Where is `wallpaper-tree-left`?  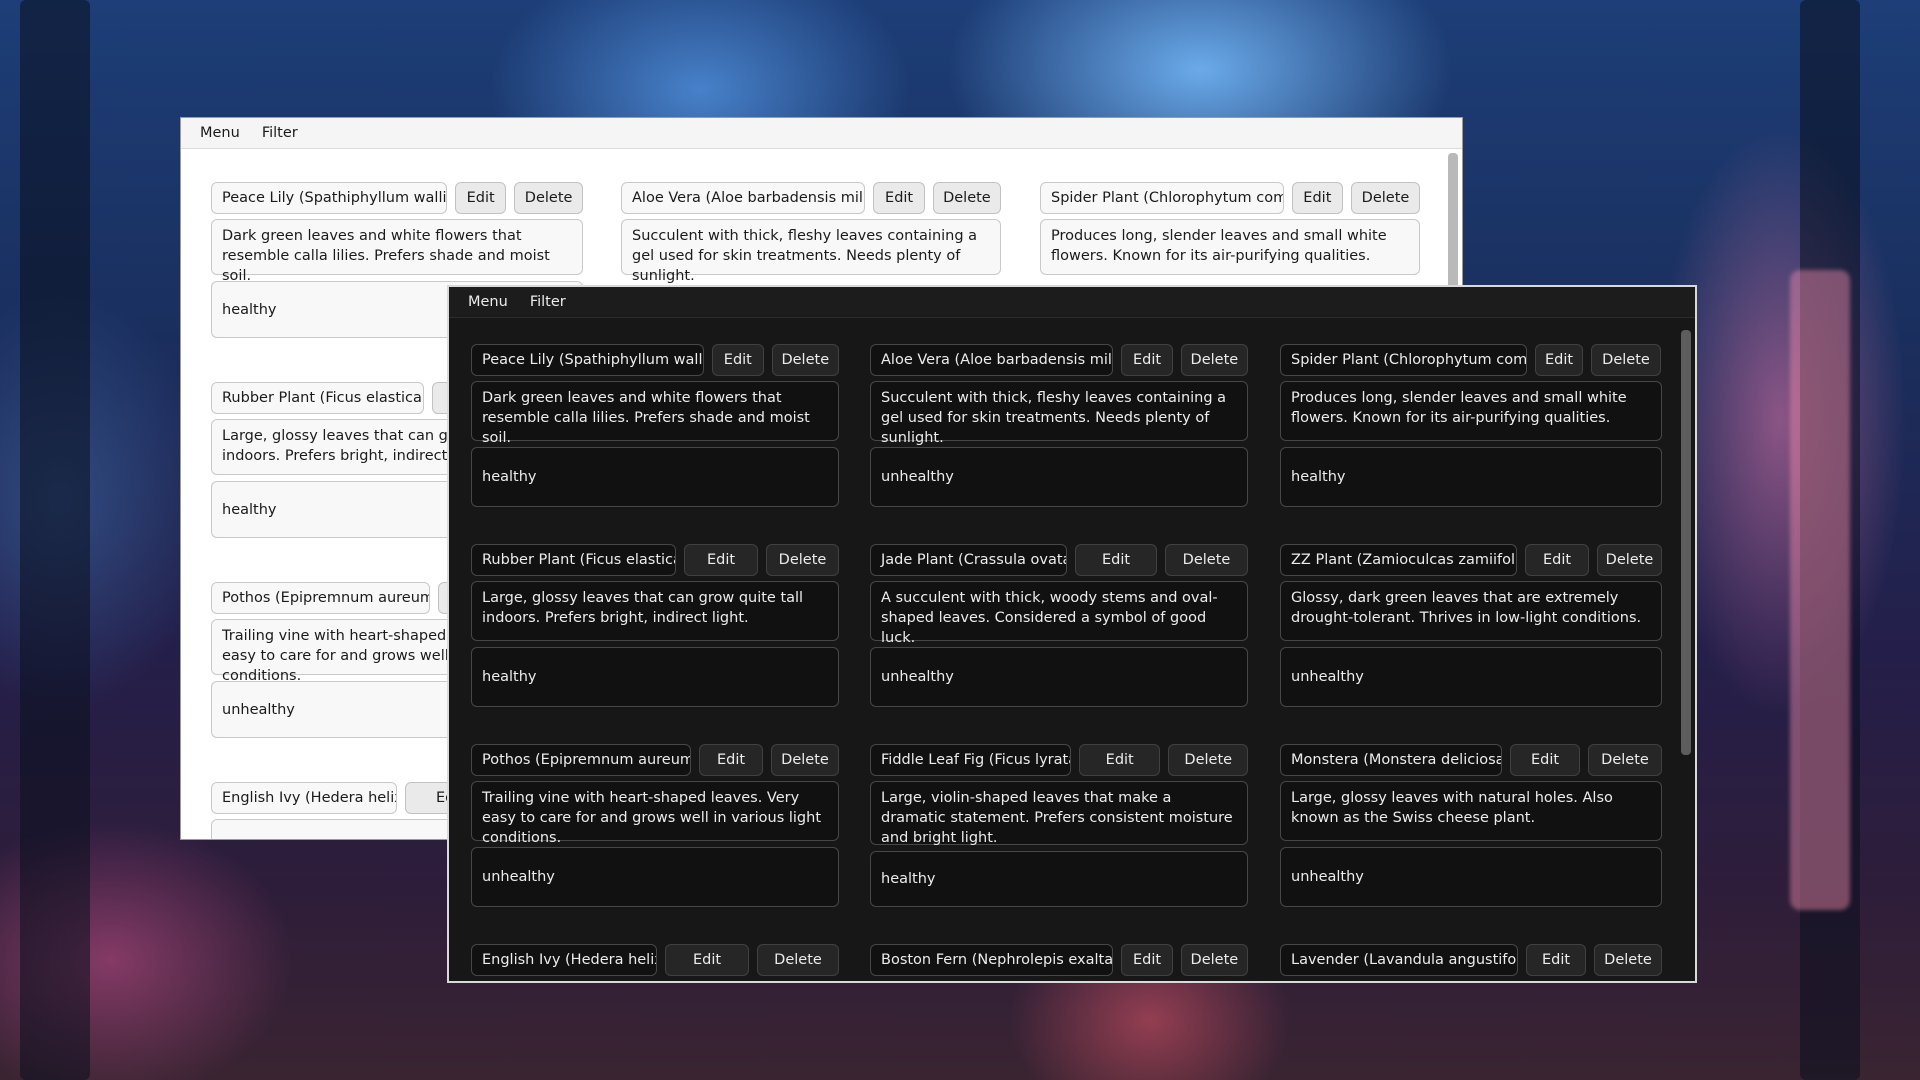
wallpaper-tree-left is located at coordinates (55, 540).